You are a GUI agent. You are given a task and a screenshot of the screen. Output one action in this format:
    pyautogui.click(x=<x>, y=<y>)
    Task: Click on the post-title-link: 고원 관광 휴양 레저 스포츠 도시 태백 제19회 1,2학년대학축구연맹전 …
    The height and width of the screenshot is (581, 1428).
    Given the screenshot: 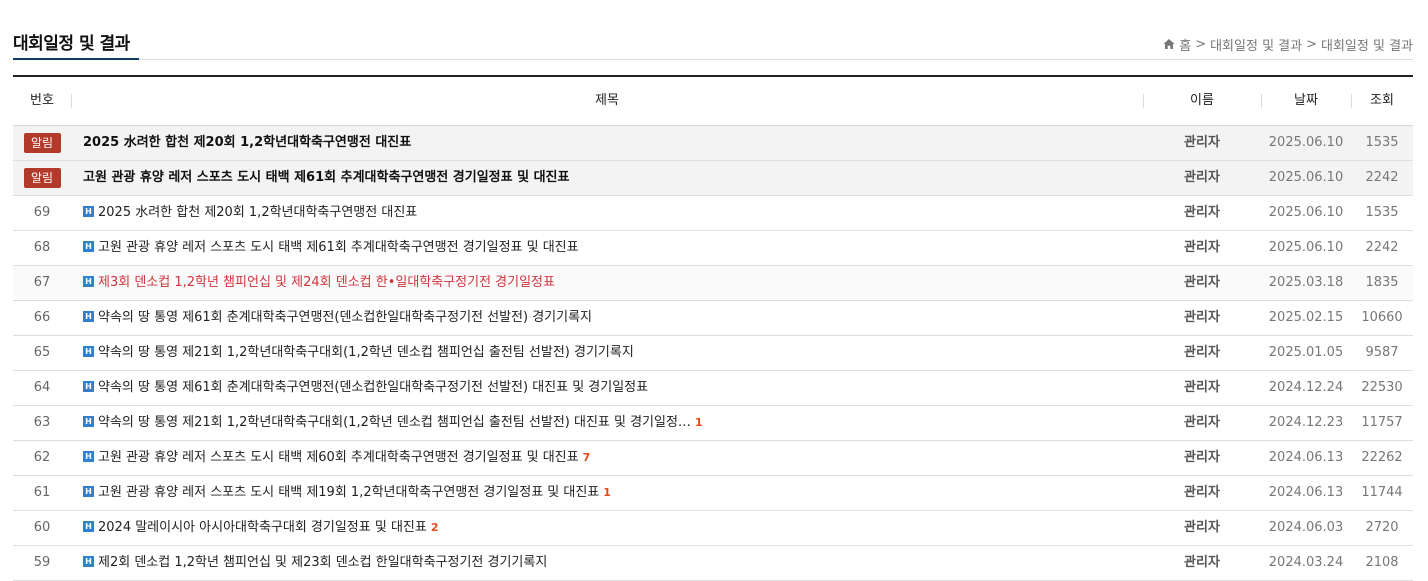 What is the action you would take?
    pyautogui.click(x=348, y=492)
    